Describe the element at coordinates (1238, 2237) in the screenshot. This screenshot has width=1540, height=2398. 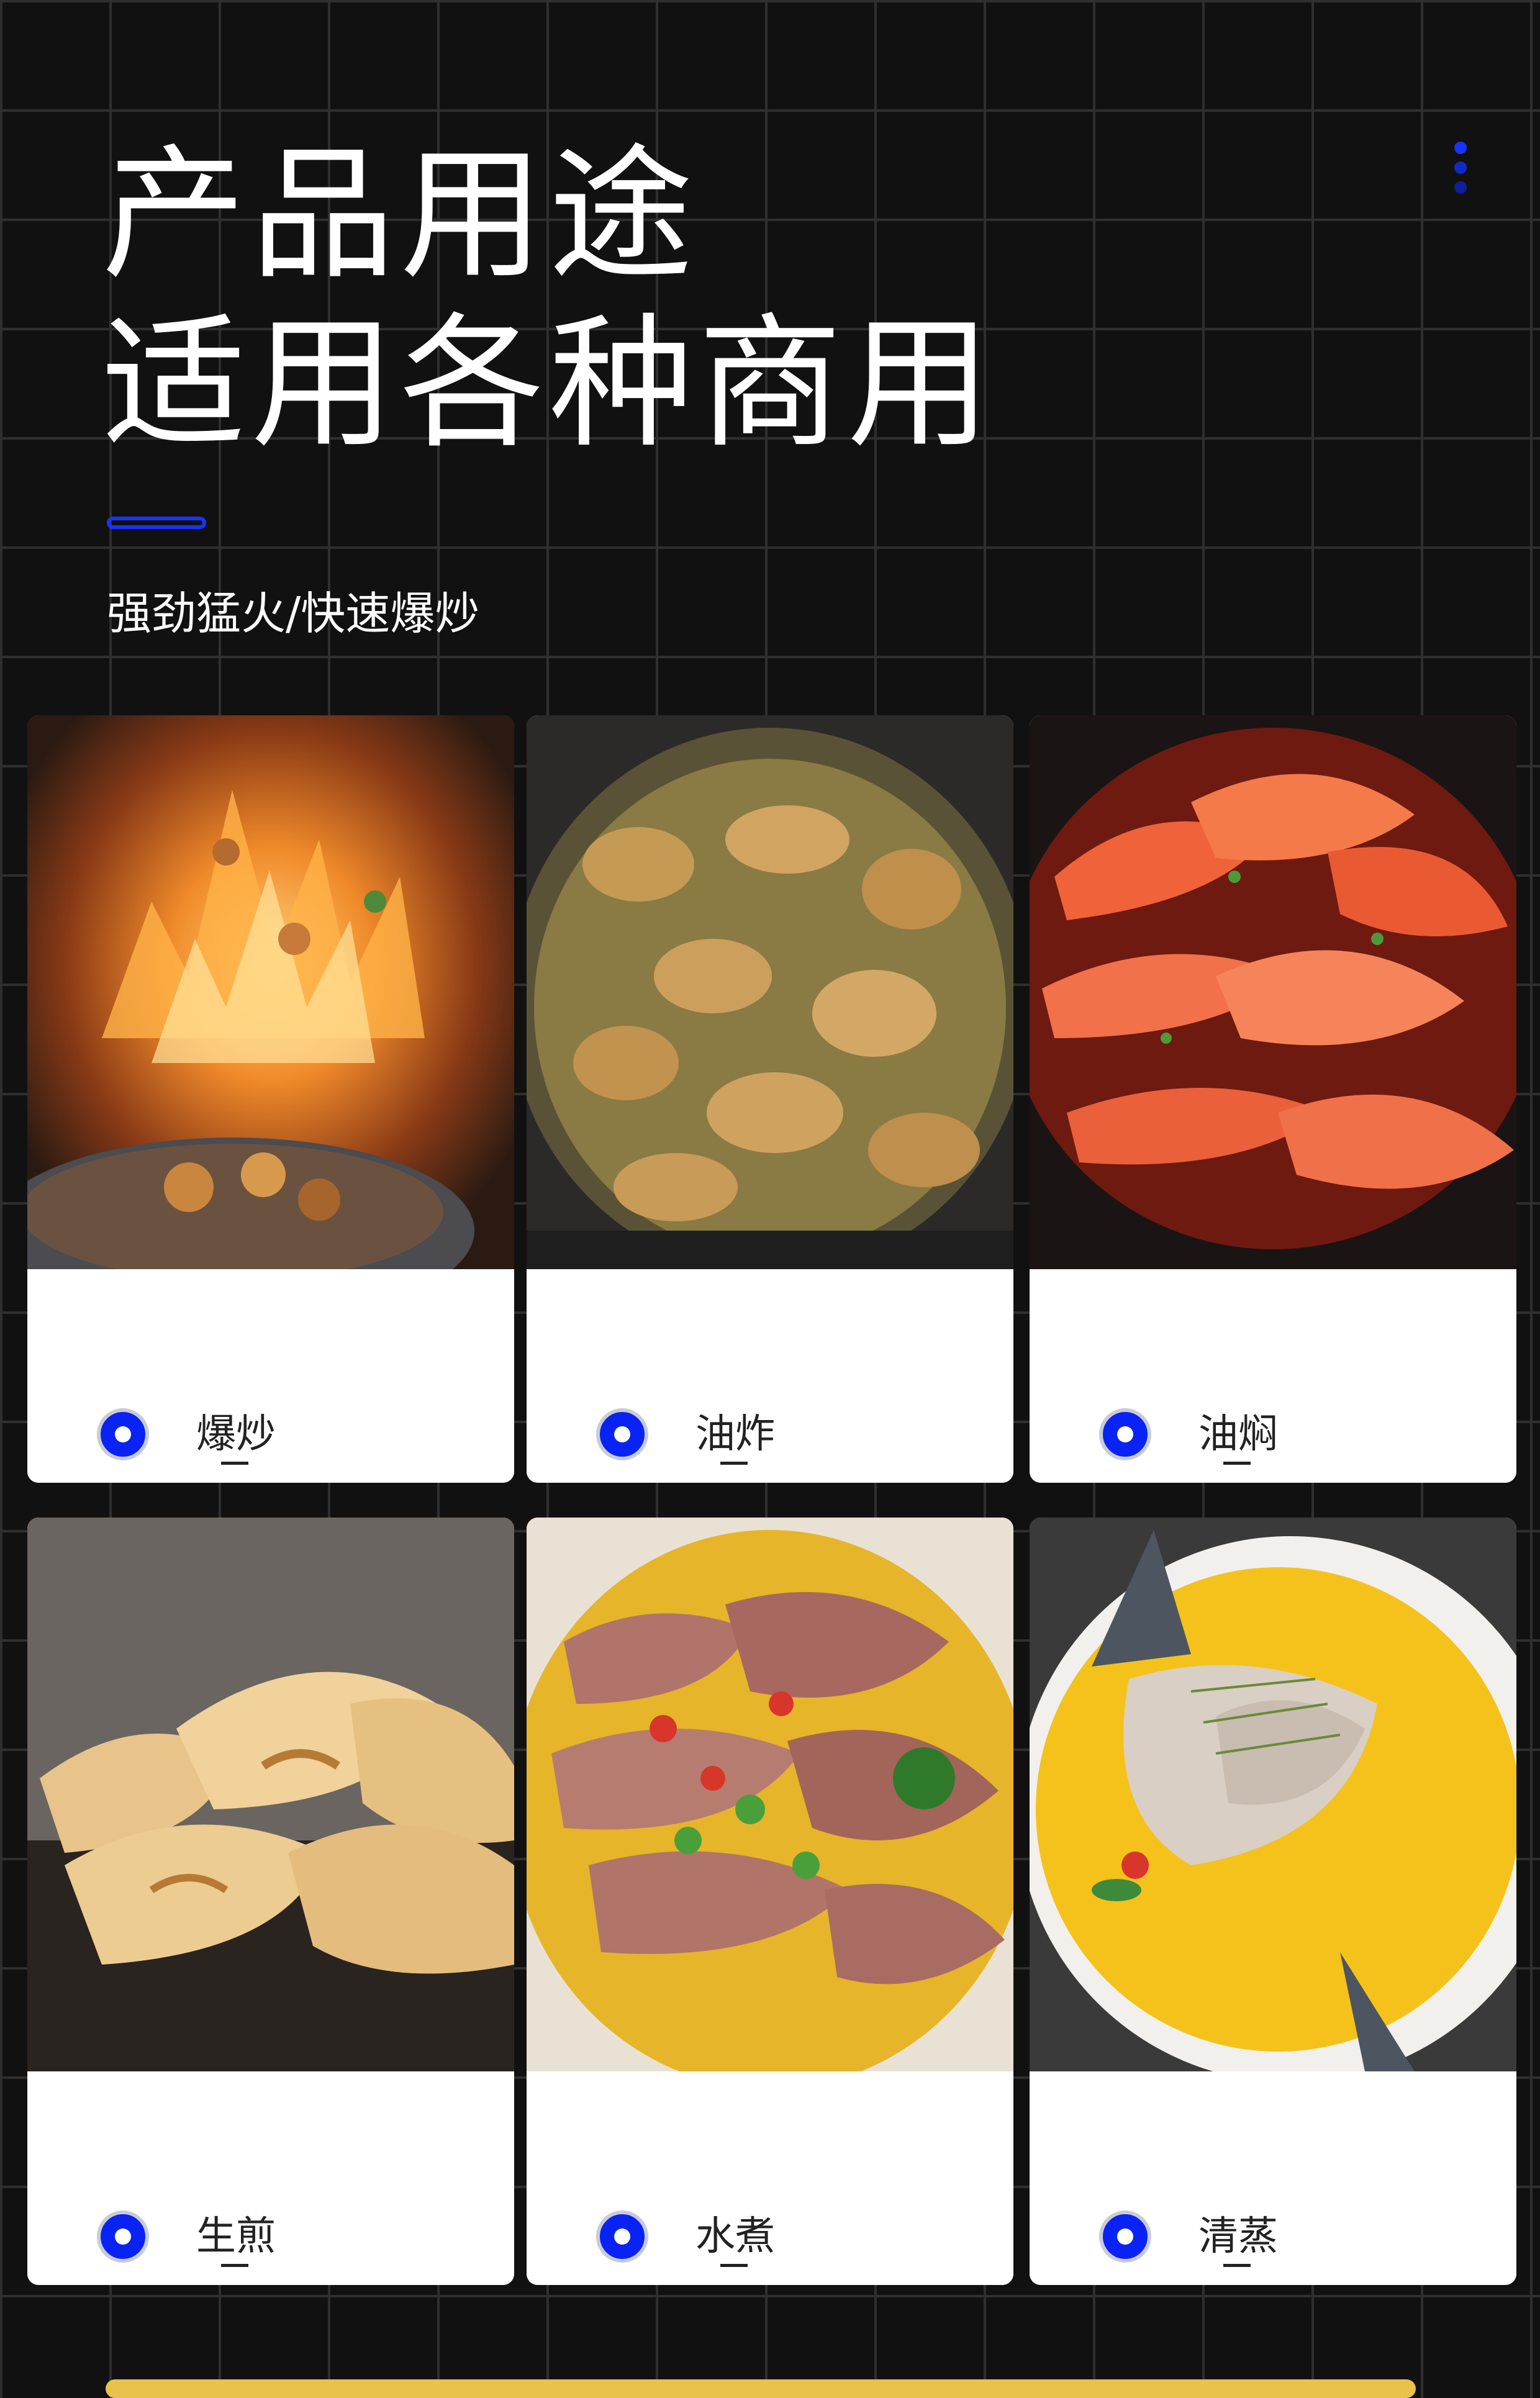
I see `card-label: 清蒸` at that location.